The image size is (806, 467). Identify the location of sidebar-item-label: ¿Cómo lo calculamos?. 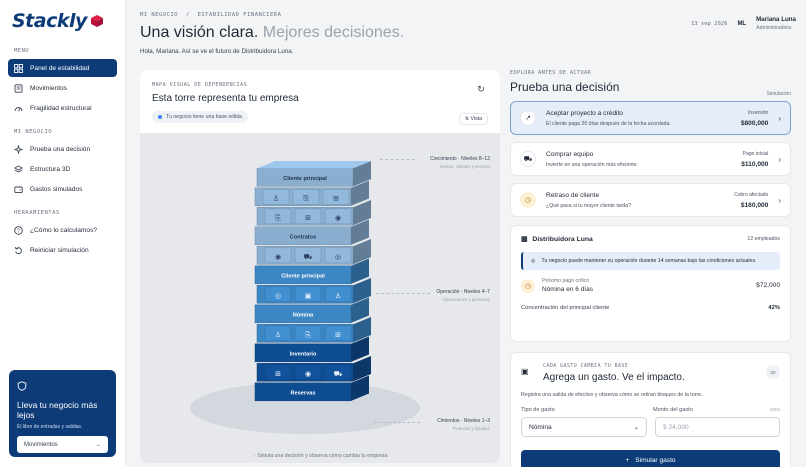
(64, 230).